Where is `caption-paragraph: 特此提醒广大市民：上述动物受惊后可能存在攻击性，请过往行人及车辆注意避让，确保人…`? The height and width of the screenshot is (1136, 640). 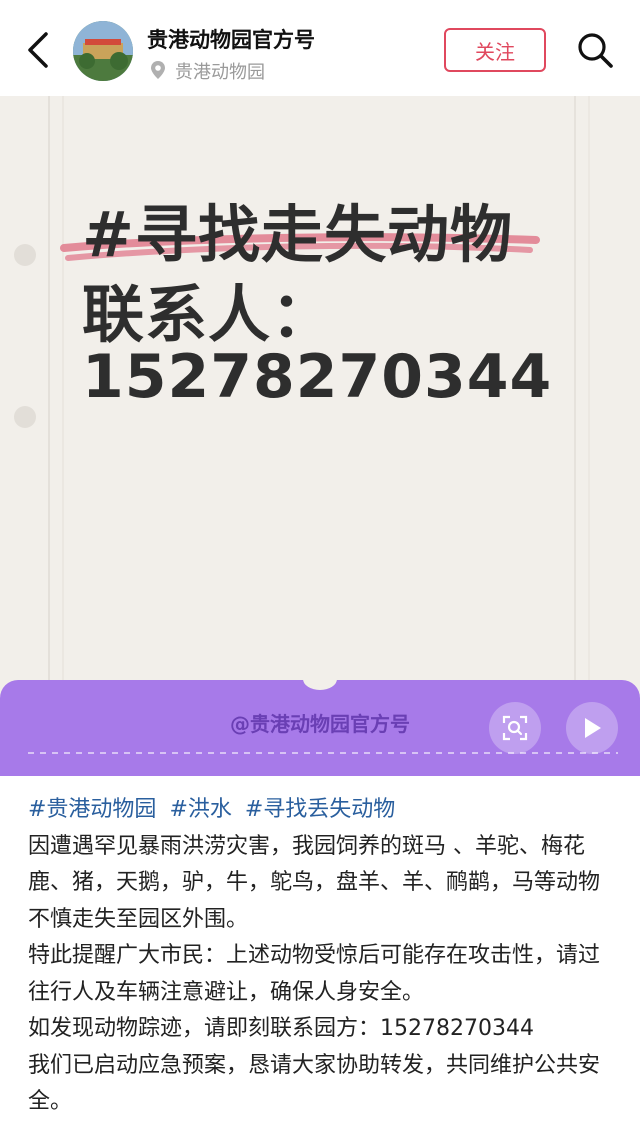
caption-paragraph: 特此提醒广大市民：上述动物受惊后可能存在攻击性，请过往行人及车辆注意避让，确保人… is located at coordinates (314, 974).